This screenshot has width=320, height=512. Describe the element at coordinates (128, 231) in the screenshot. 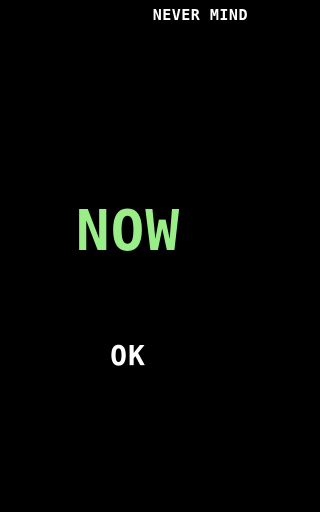

I see `headline-text: NOW` at that location.